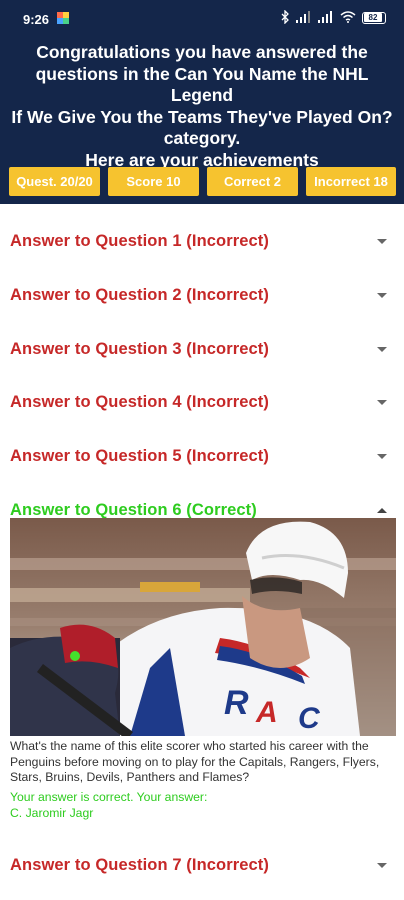 This screenshot has height=900, width=404. Describe the element at coordinates (266, 712) in the screenshot. I see `svg-text: A` at that location.